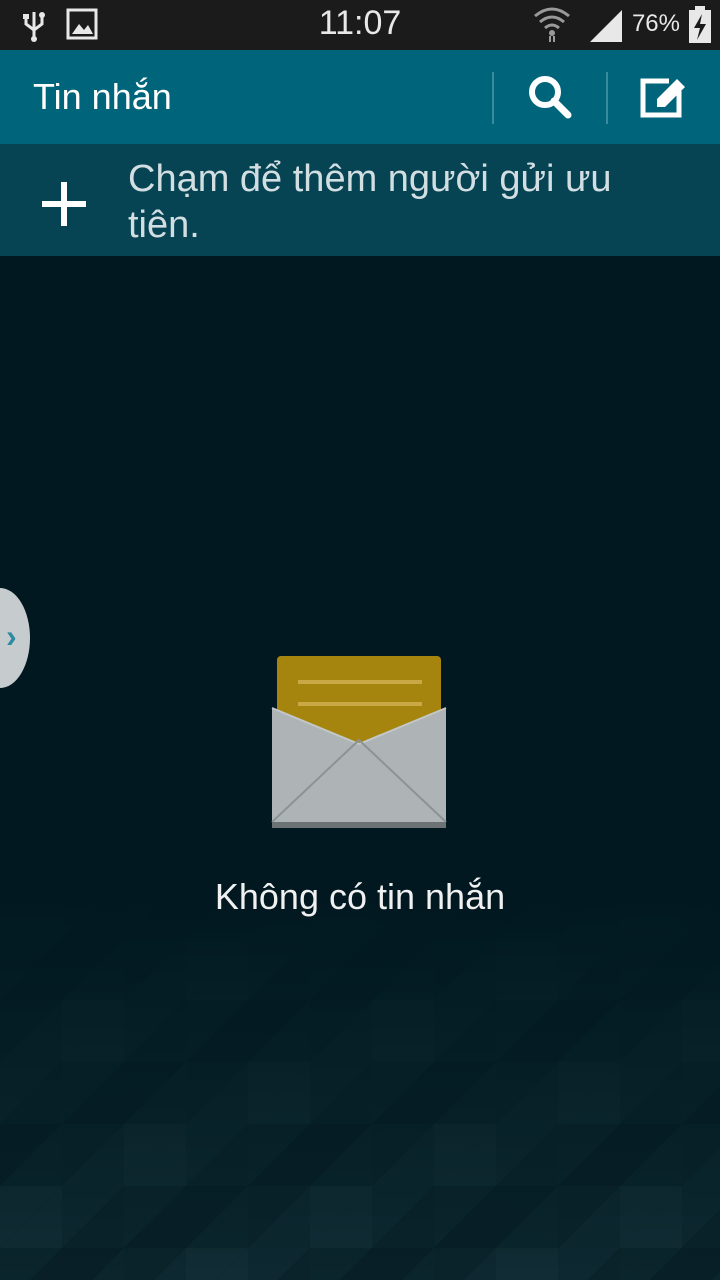 The height and width of the screenshot is (1280, 720). I want to click on divider, so click(493, 98).